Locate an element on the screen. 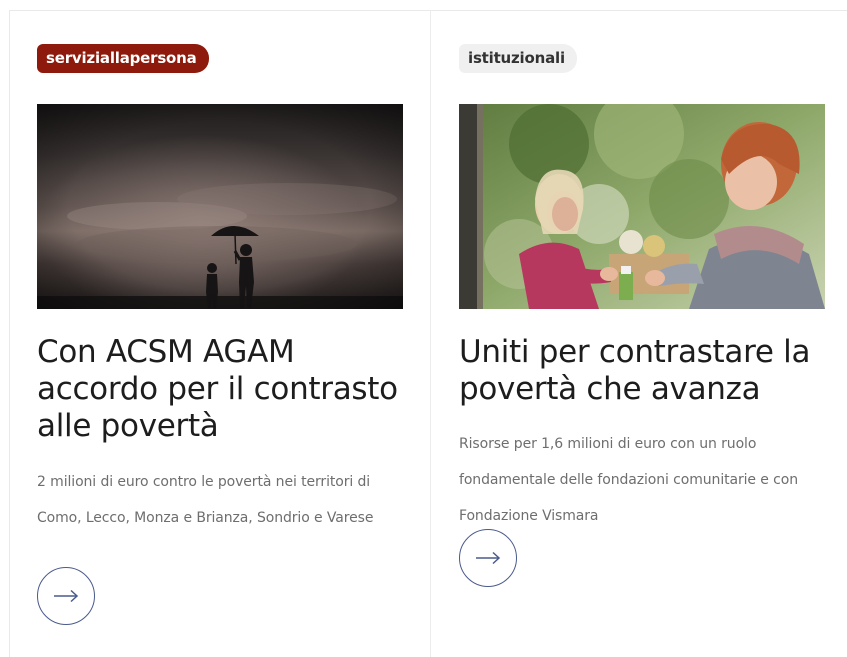 The width and height of the screenshot is (847, 657). column-divider is located at coordinates (430, 333).